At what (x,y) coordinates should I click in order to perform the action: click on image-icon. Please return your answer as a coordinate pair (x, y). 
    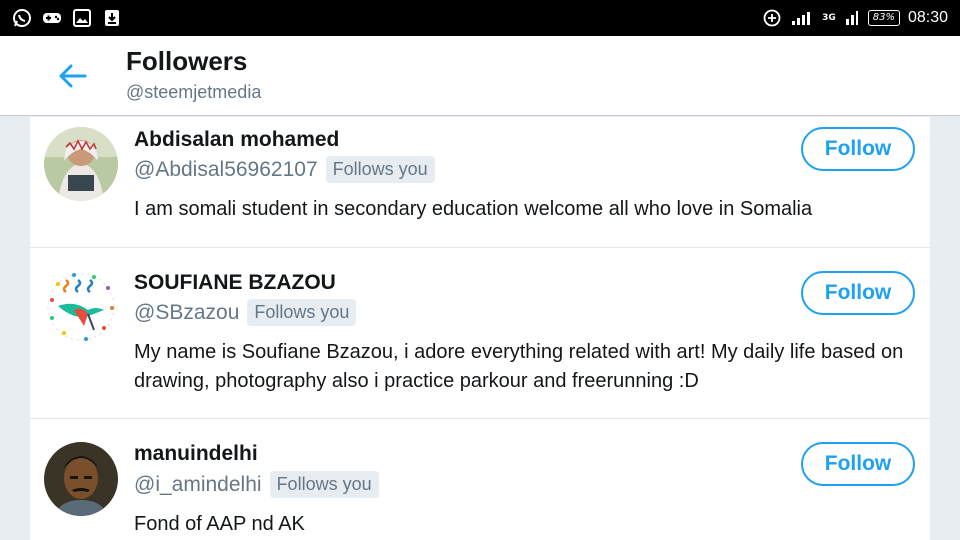
    Looking at the image, I should click on (82, 18).